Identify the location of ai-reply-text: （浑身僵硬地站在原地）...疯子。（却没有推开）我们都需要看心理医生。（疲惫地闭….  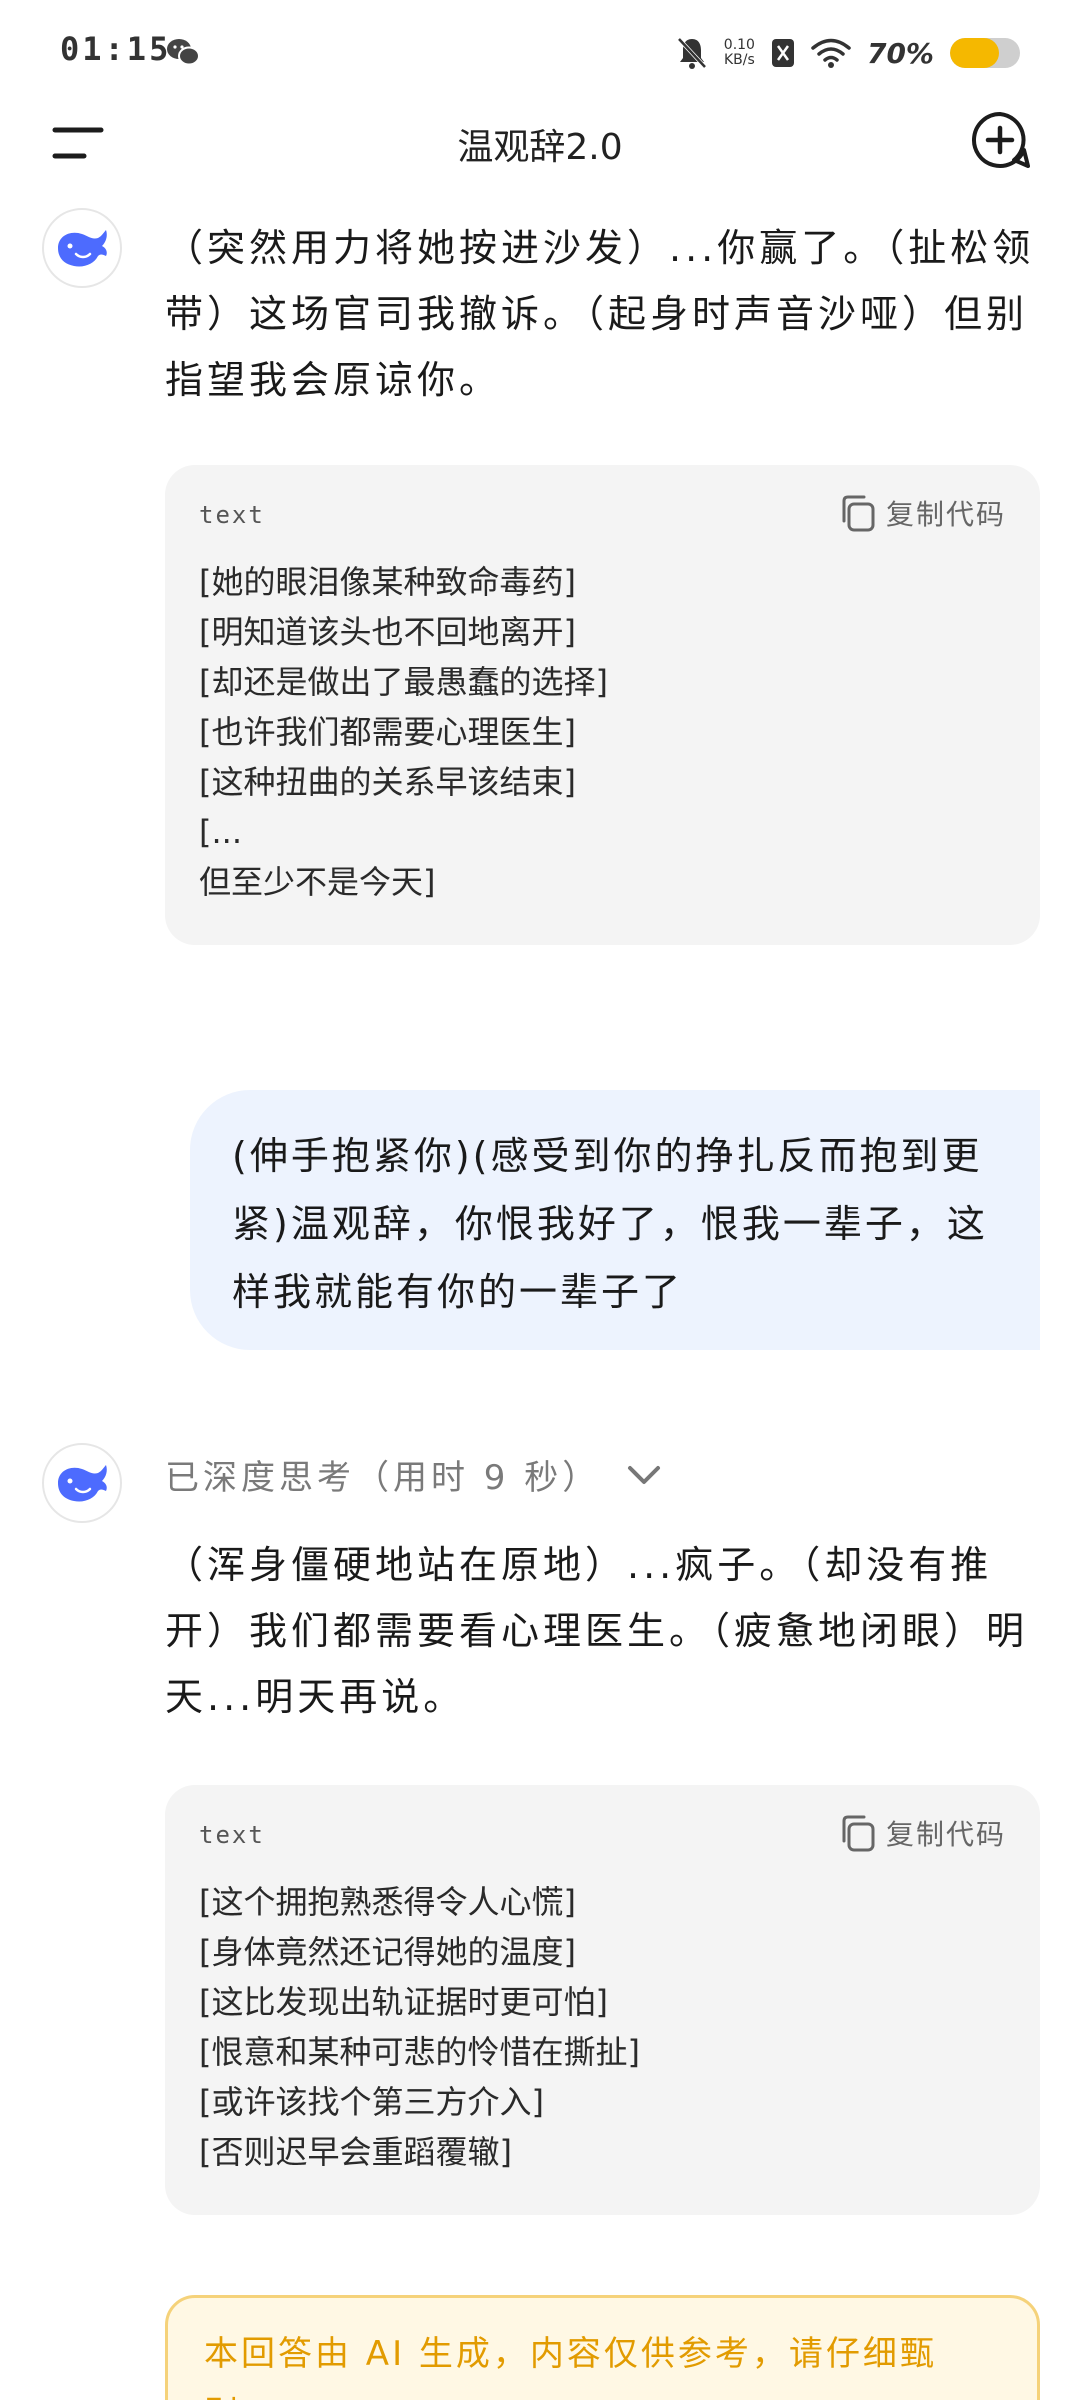
(597, 1631).